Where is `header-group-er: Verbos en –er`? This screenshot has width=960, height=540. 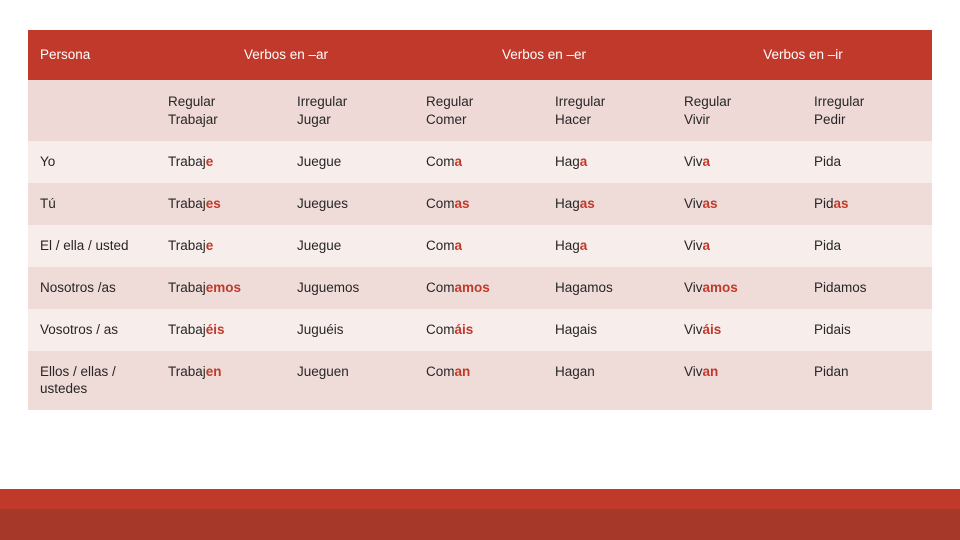
header-group-er: Verbos en –er is located at coordinates (543, 55).